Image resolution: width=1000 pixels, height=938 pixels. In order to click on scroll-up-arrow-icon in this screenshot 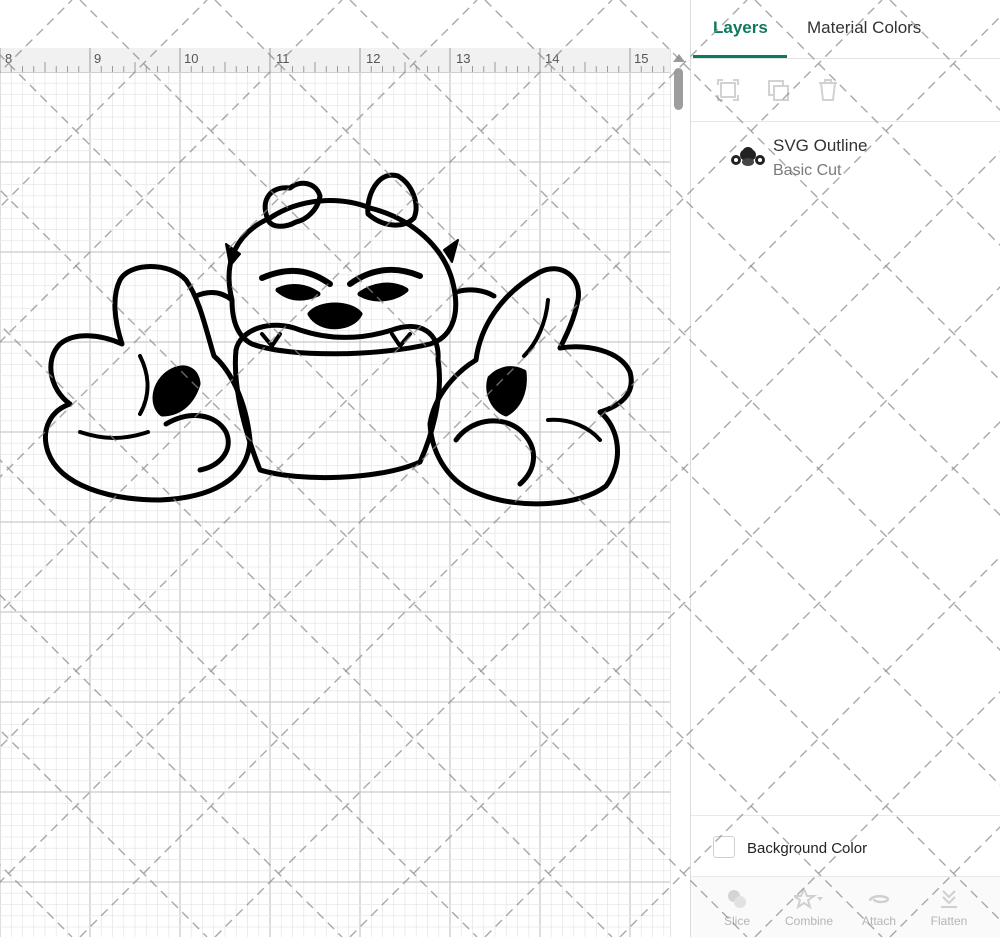, I will do `click(679, 58)`.